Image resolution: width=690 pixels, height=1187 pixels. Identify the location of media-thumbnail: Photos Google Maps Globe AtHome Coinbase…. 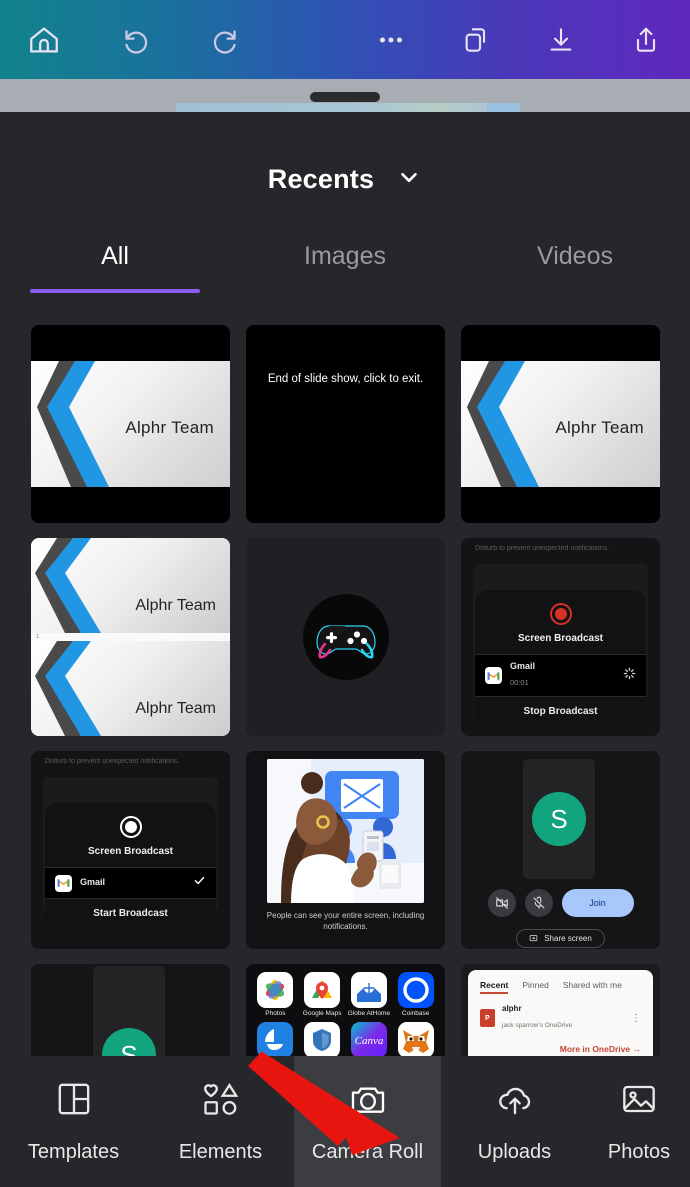
(345, 1014).